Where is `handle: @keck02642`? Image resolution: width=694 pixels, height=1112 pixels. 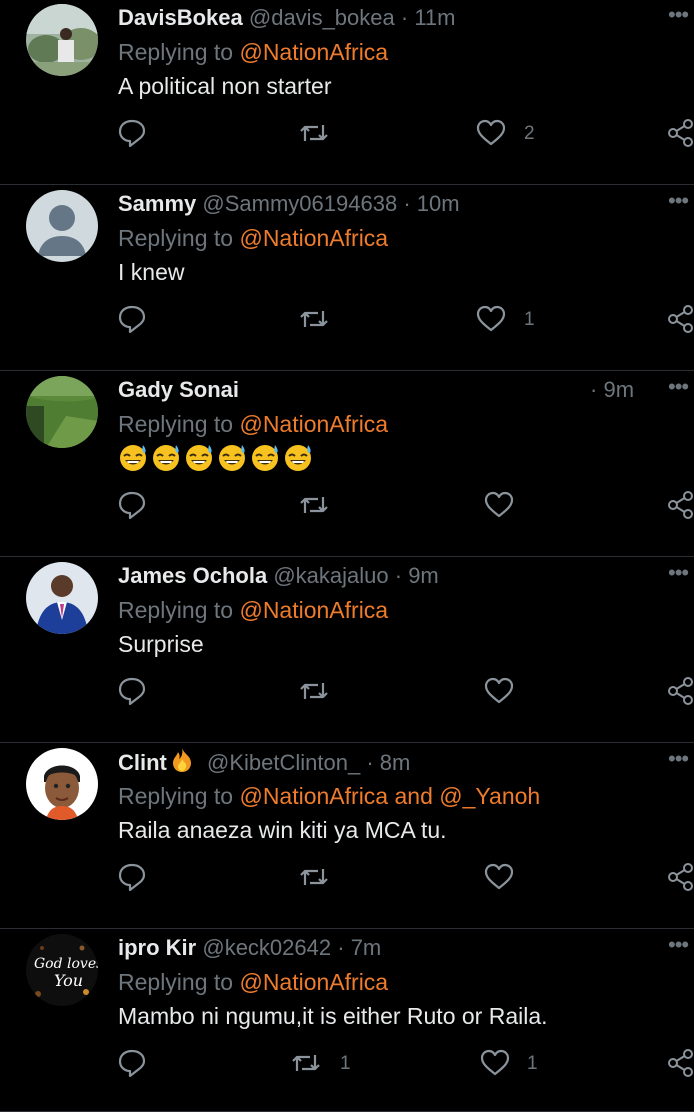
handle: @keck02642 is located at coordinates (266, 947).